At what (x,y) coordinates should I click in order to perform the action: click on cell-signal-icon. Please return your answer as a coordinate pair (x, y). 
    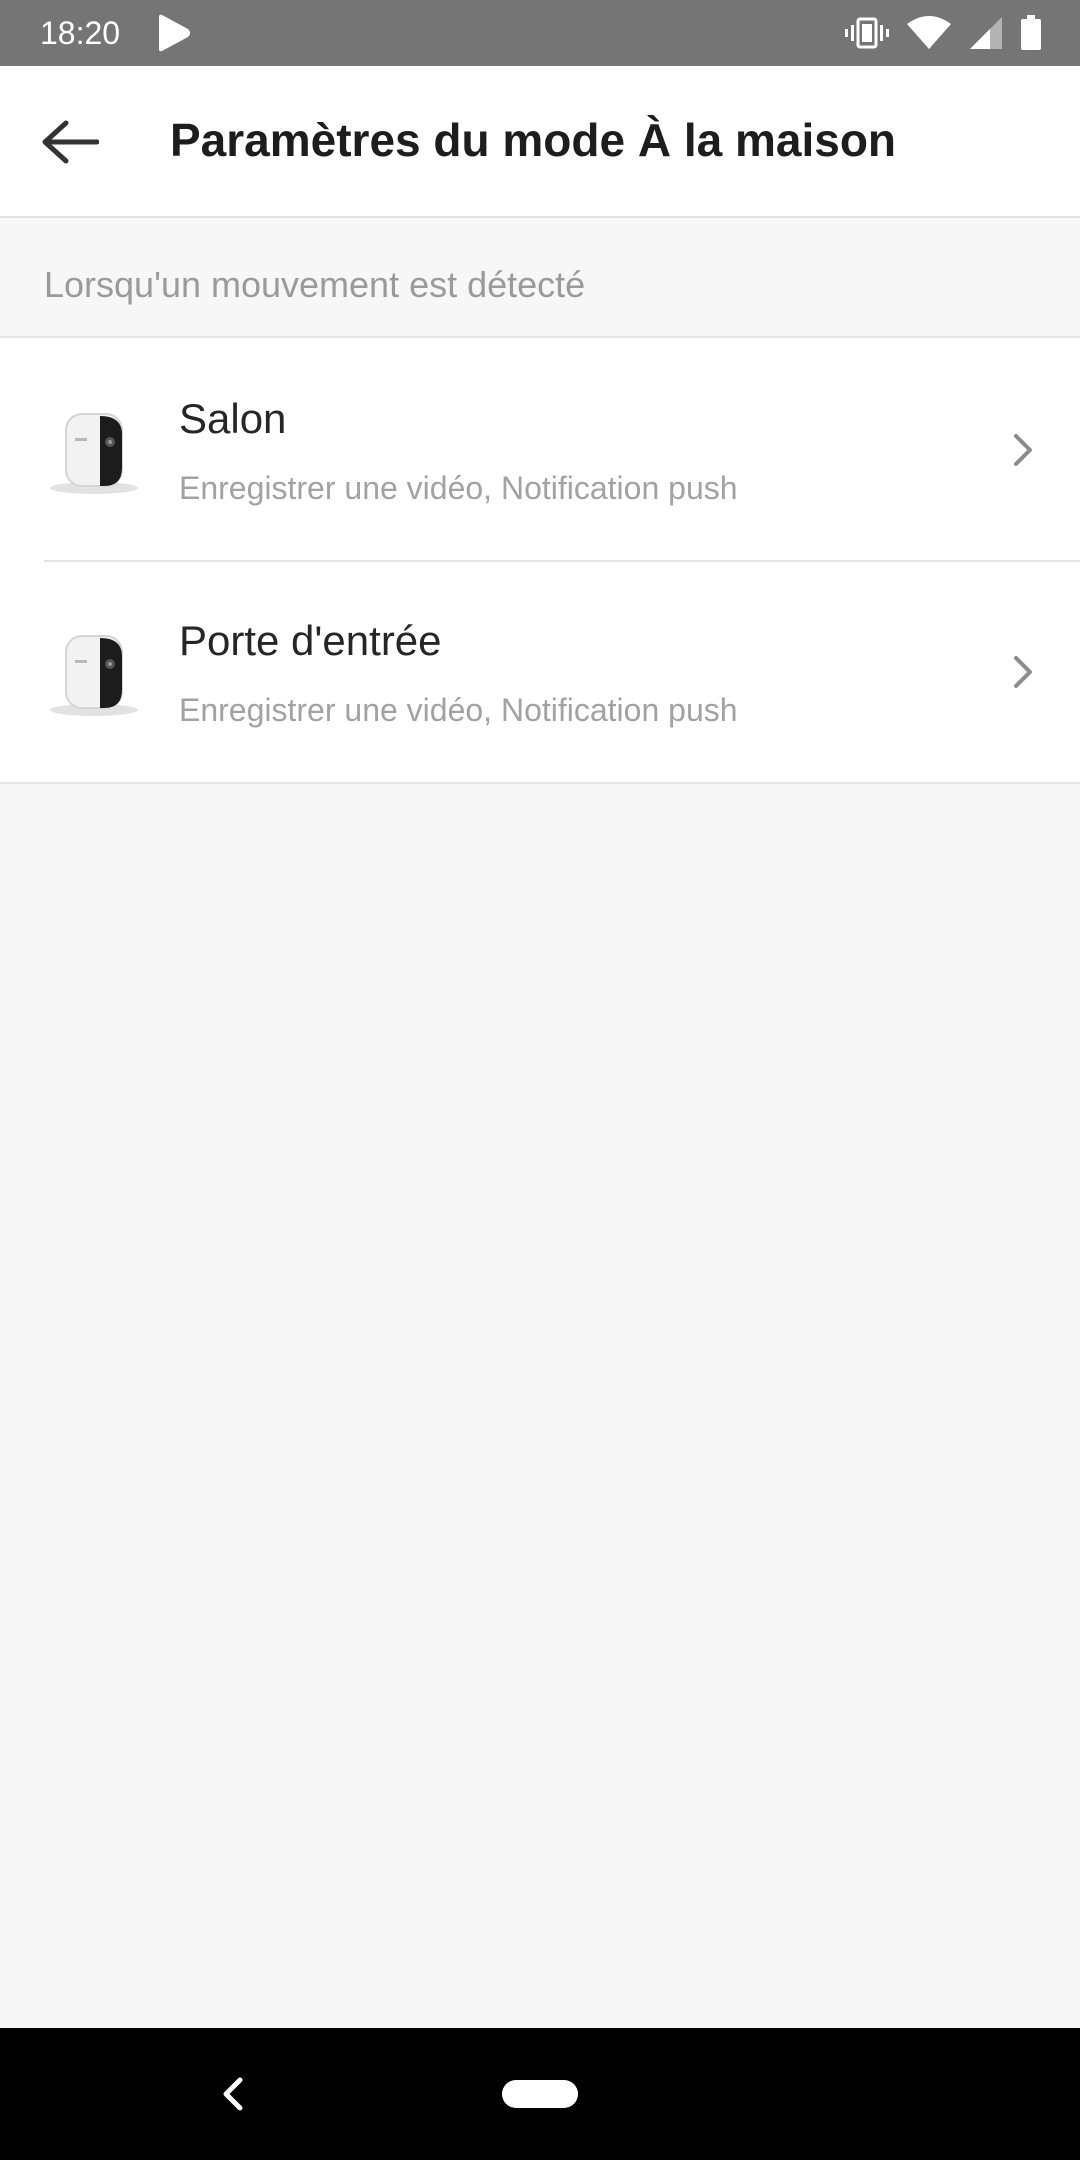
    Looking at the image, I should click on (986, 33).